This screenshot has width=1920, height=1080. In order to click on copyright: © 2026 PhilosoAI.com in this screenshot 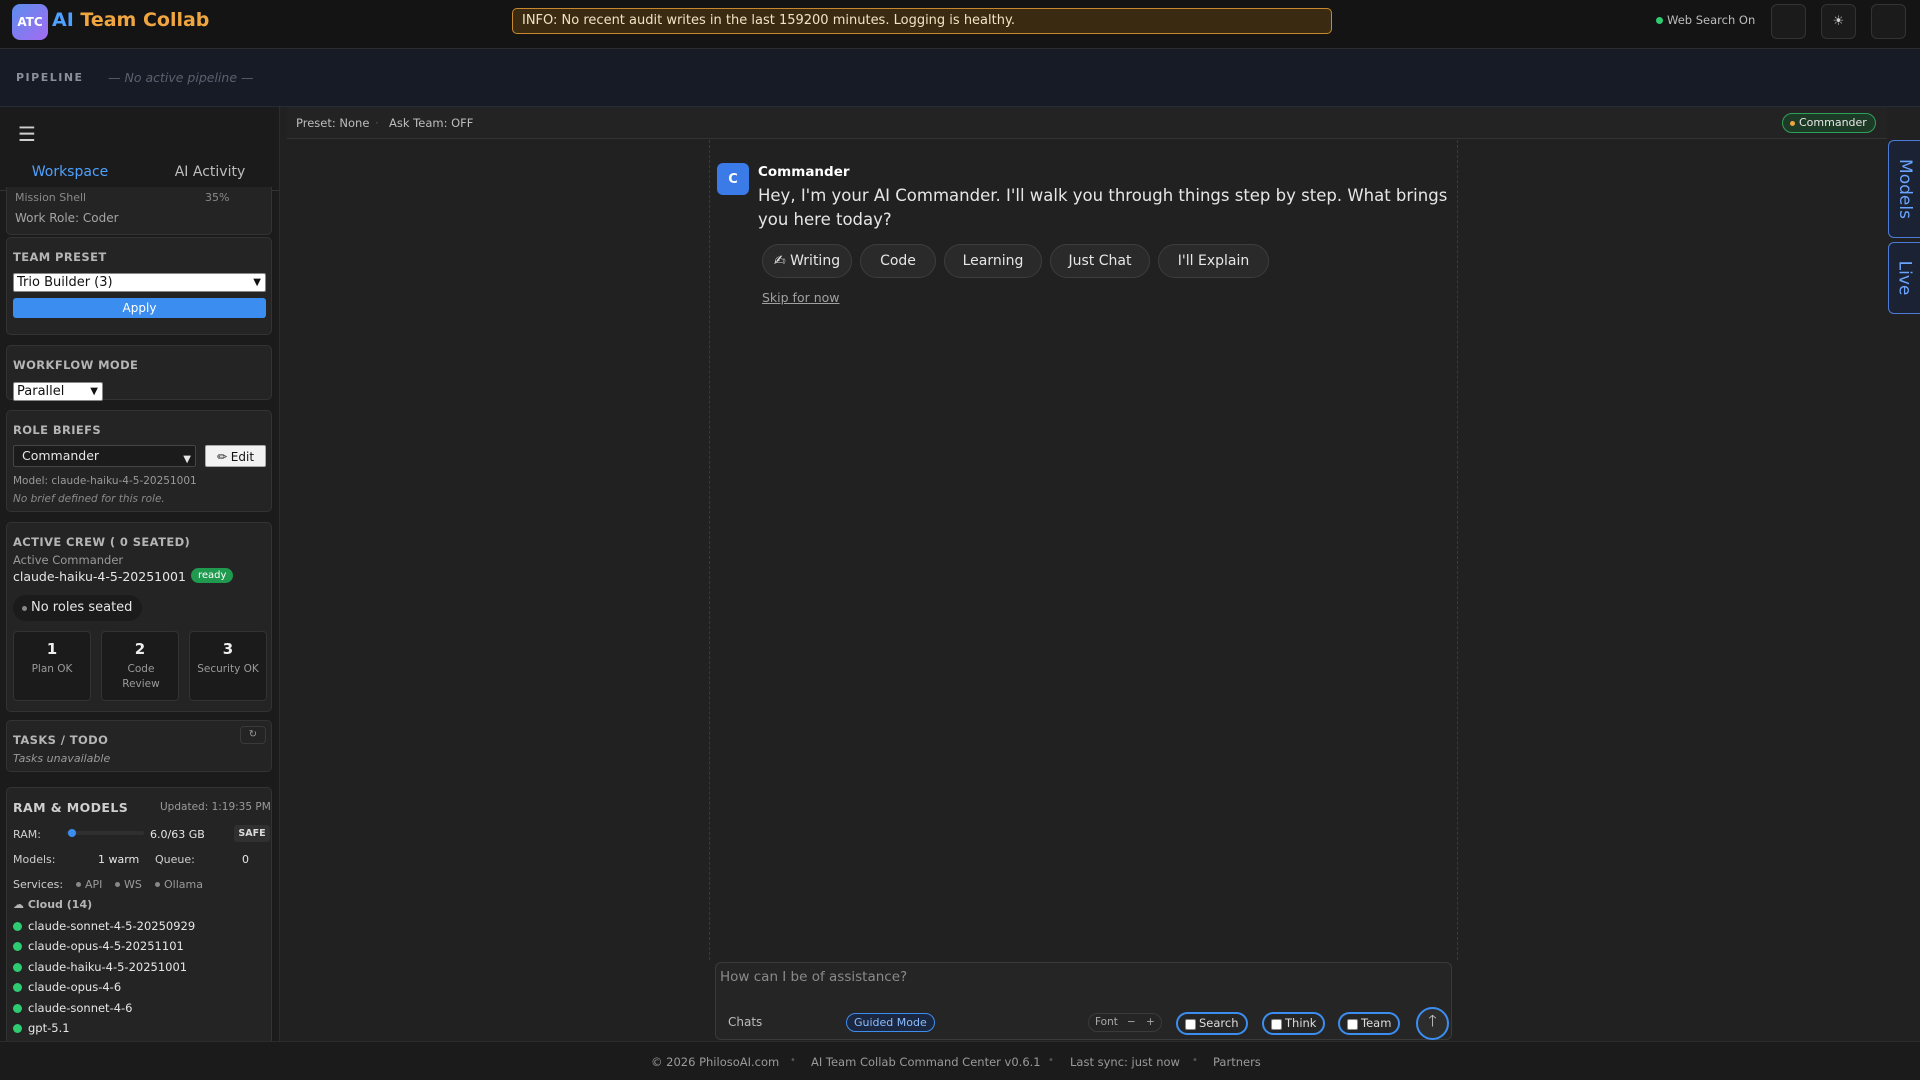, I will do `click(715, 1062)`.